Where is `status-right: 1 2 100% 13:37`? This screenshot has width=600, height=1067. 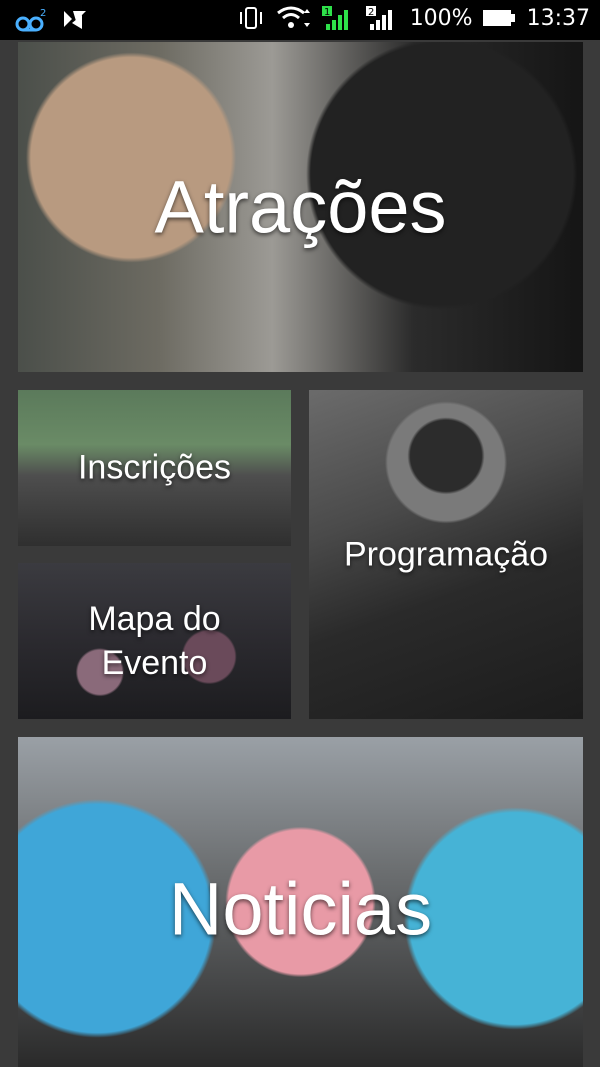 status-right: 1 2 100% 13:37 is located at coordinates (413, 18).